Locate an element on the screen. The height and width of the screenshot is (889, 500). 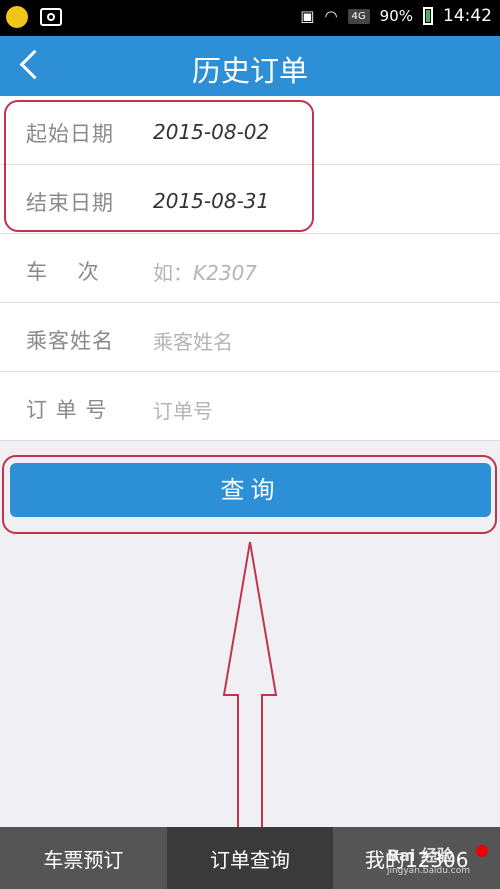
sim-icon: ▣ is located at coordinates (307, 16).